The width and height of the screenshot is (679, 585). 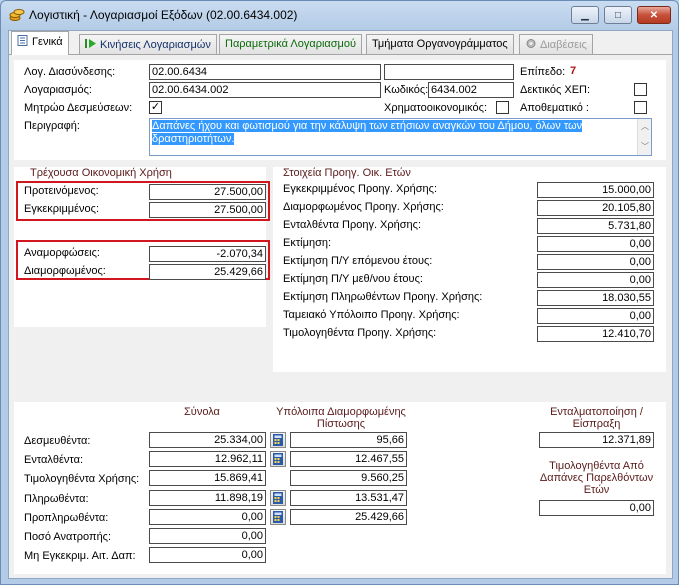 I want to click on totals-row-label: Ενταλθέντα:, so click(x=54, y=460).